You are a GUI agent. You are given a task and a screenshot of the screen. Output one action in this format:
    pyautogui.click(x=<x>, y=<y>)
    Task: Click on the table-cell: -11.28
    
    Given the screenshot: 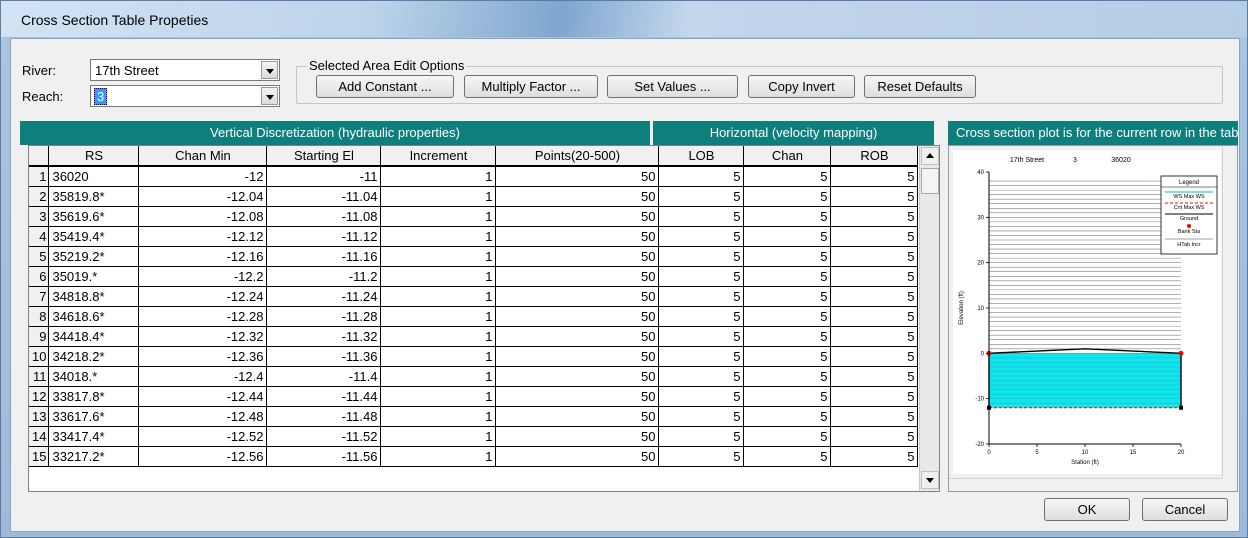 What is the action you would take?
    pyautogui.click(x=324, y=316)
    